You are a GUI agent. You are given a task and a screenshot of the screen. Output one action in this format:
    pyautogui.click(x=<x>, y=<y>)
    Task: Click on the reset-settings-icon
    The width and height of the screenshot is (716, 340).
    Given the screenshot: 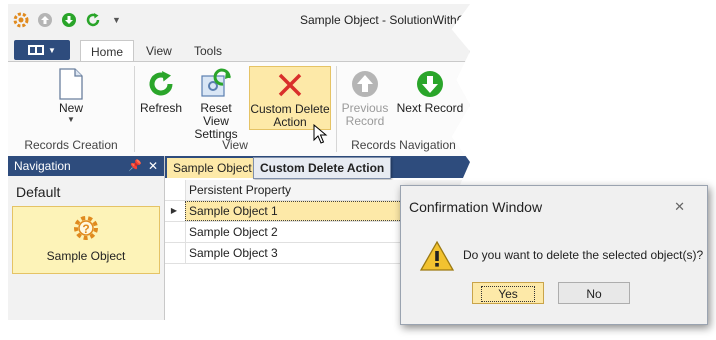 What is the action you would take?
    pyautogui.click(x=216, y=84)
    